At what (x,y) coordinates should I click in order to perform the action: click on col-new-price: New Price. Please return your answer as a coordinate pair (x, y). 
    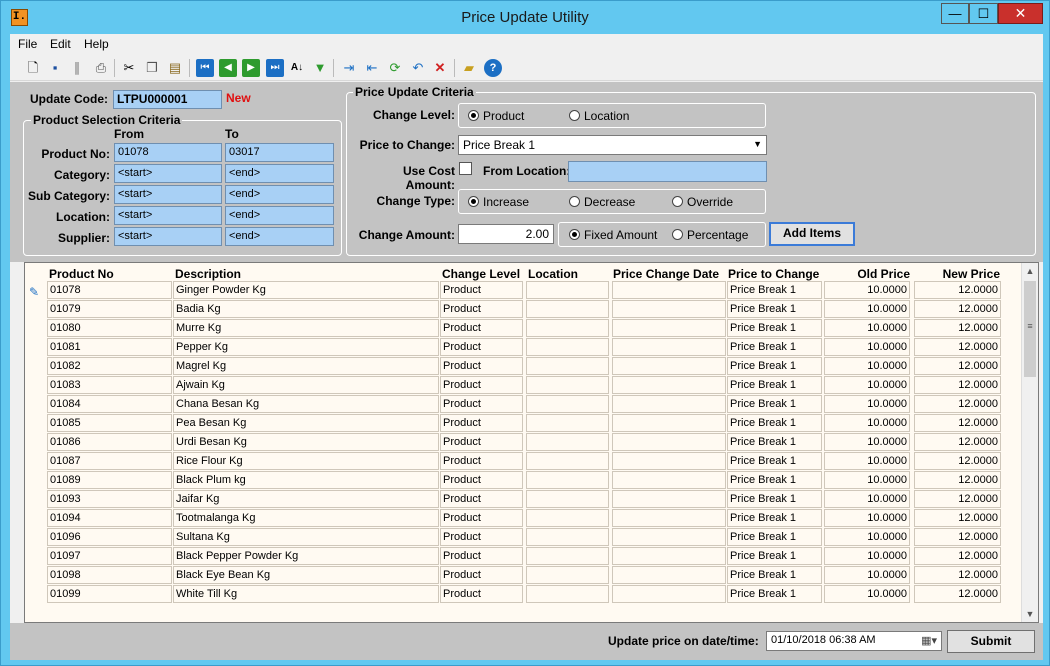
    Looking at the image, I should click on (957, 274).